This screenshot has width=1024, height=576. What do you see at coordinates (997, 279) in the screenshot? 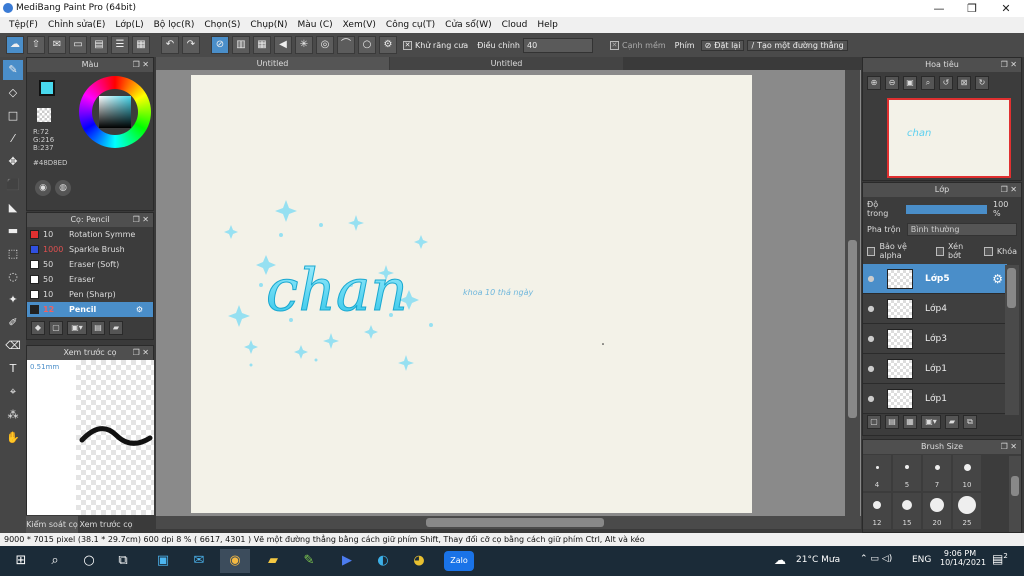
I see `layer-settings-icon: ⚙` at bounding box center [997, 279].